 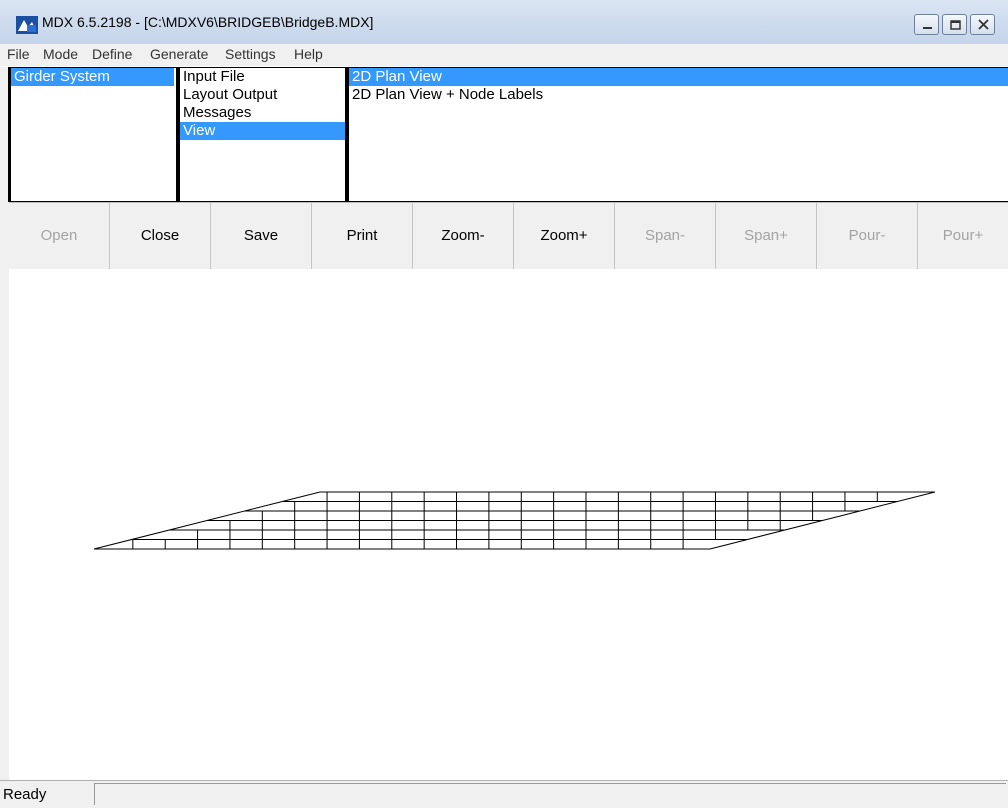 I want to click on zoom-in-button: Zoom+, so click(x=564, y=236).